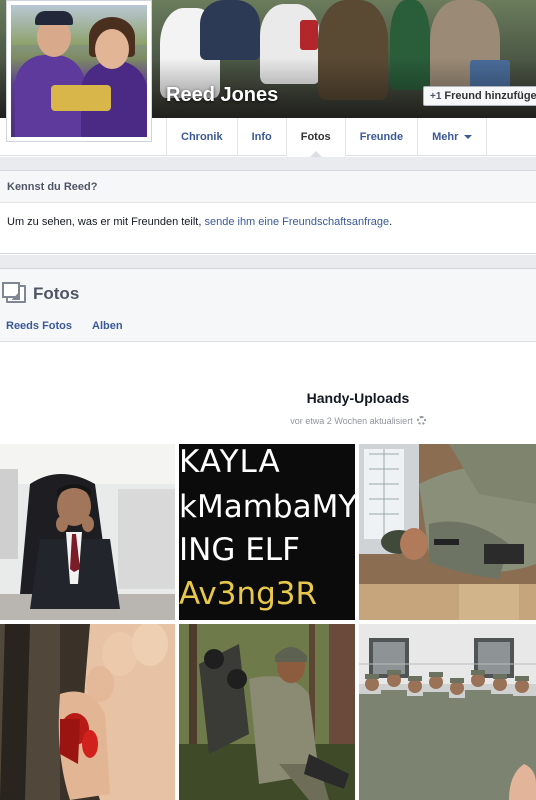  I want to click on tab-freunde: Freunde, so click(380, 137).